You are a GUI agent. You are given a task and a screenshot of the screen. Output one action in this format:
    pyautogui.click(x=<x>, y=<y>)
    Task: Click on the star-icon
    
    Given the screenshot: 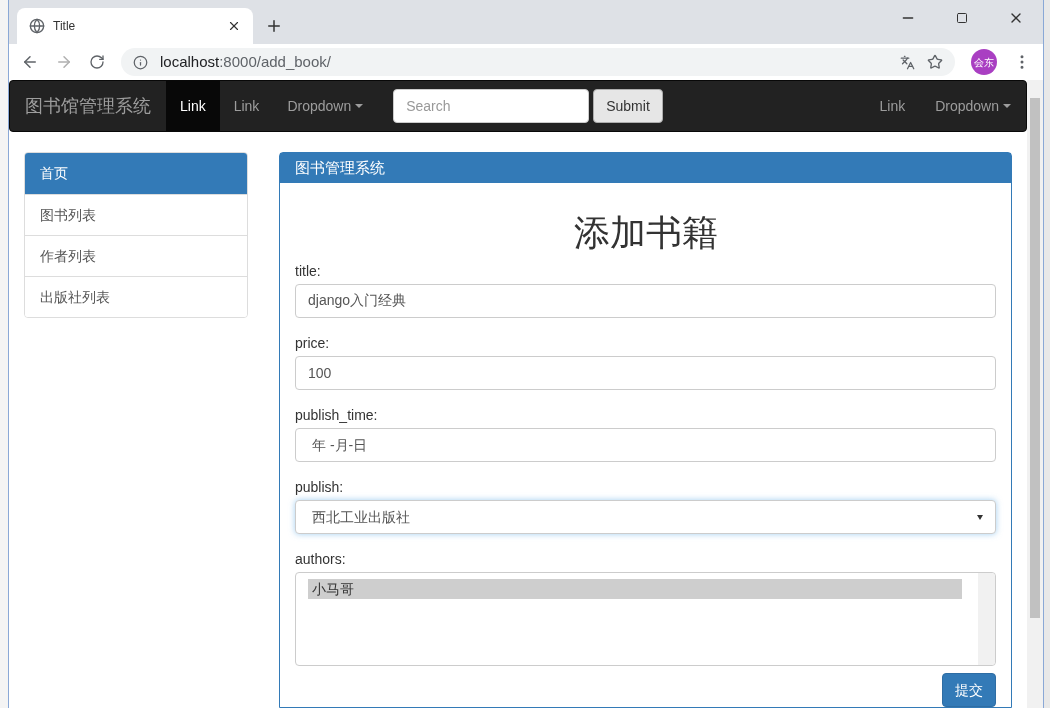 What is the action you would take?
    pyautogui.click(x=935, y=62)
    